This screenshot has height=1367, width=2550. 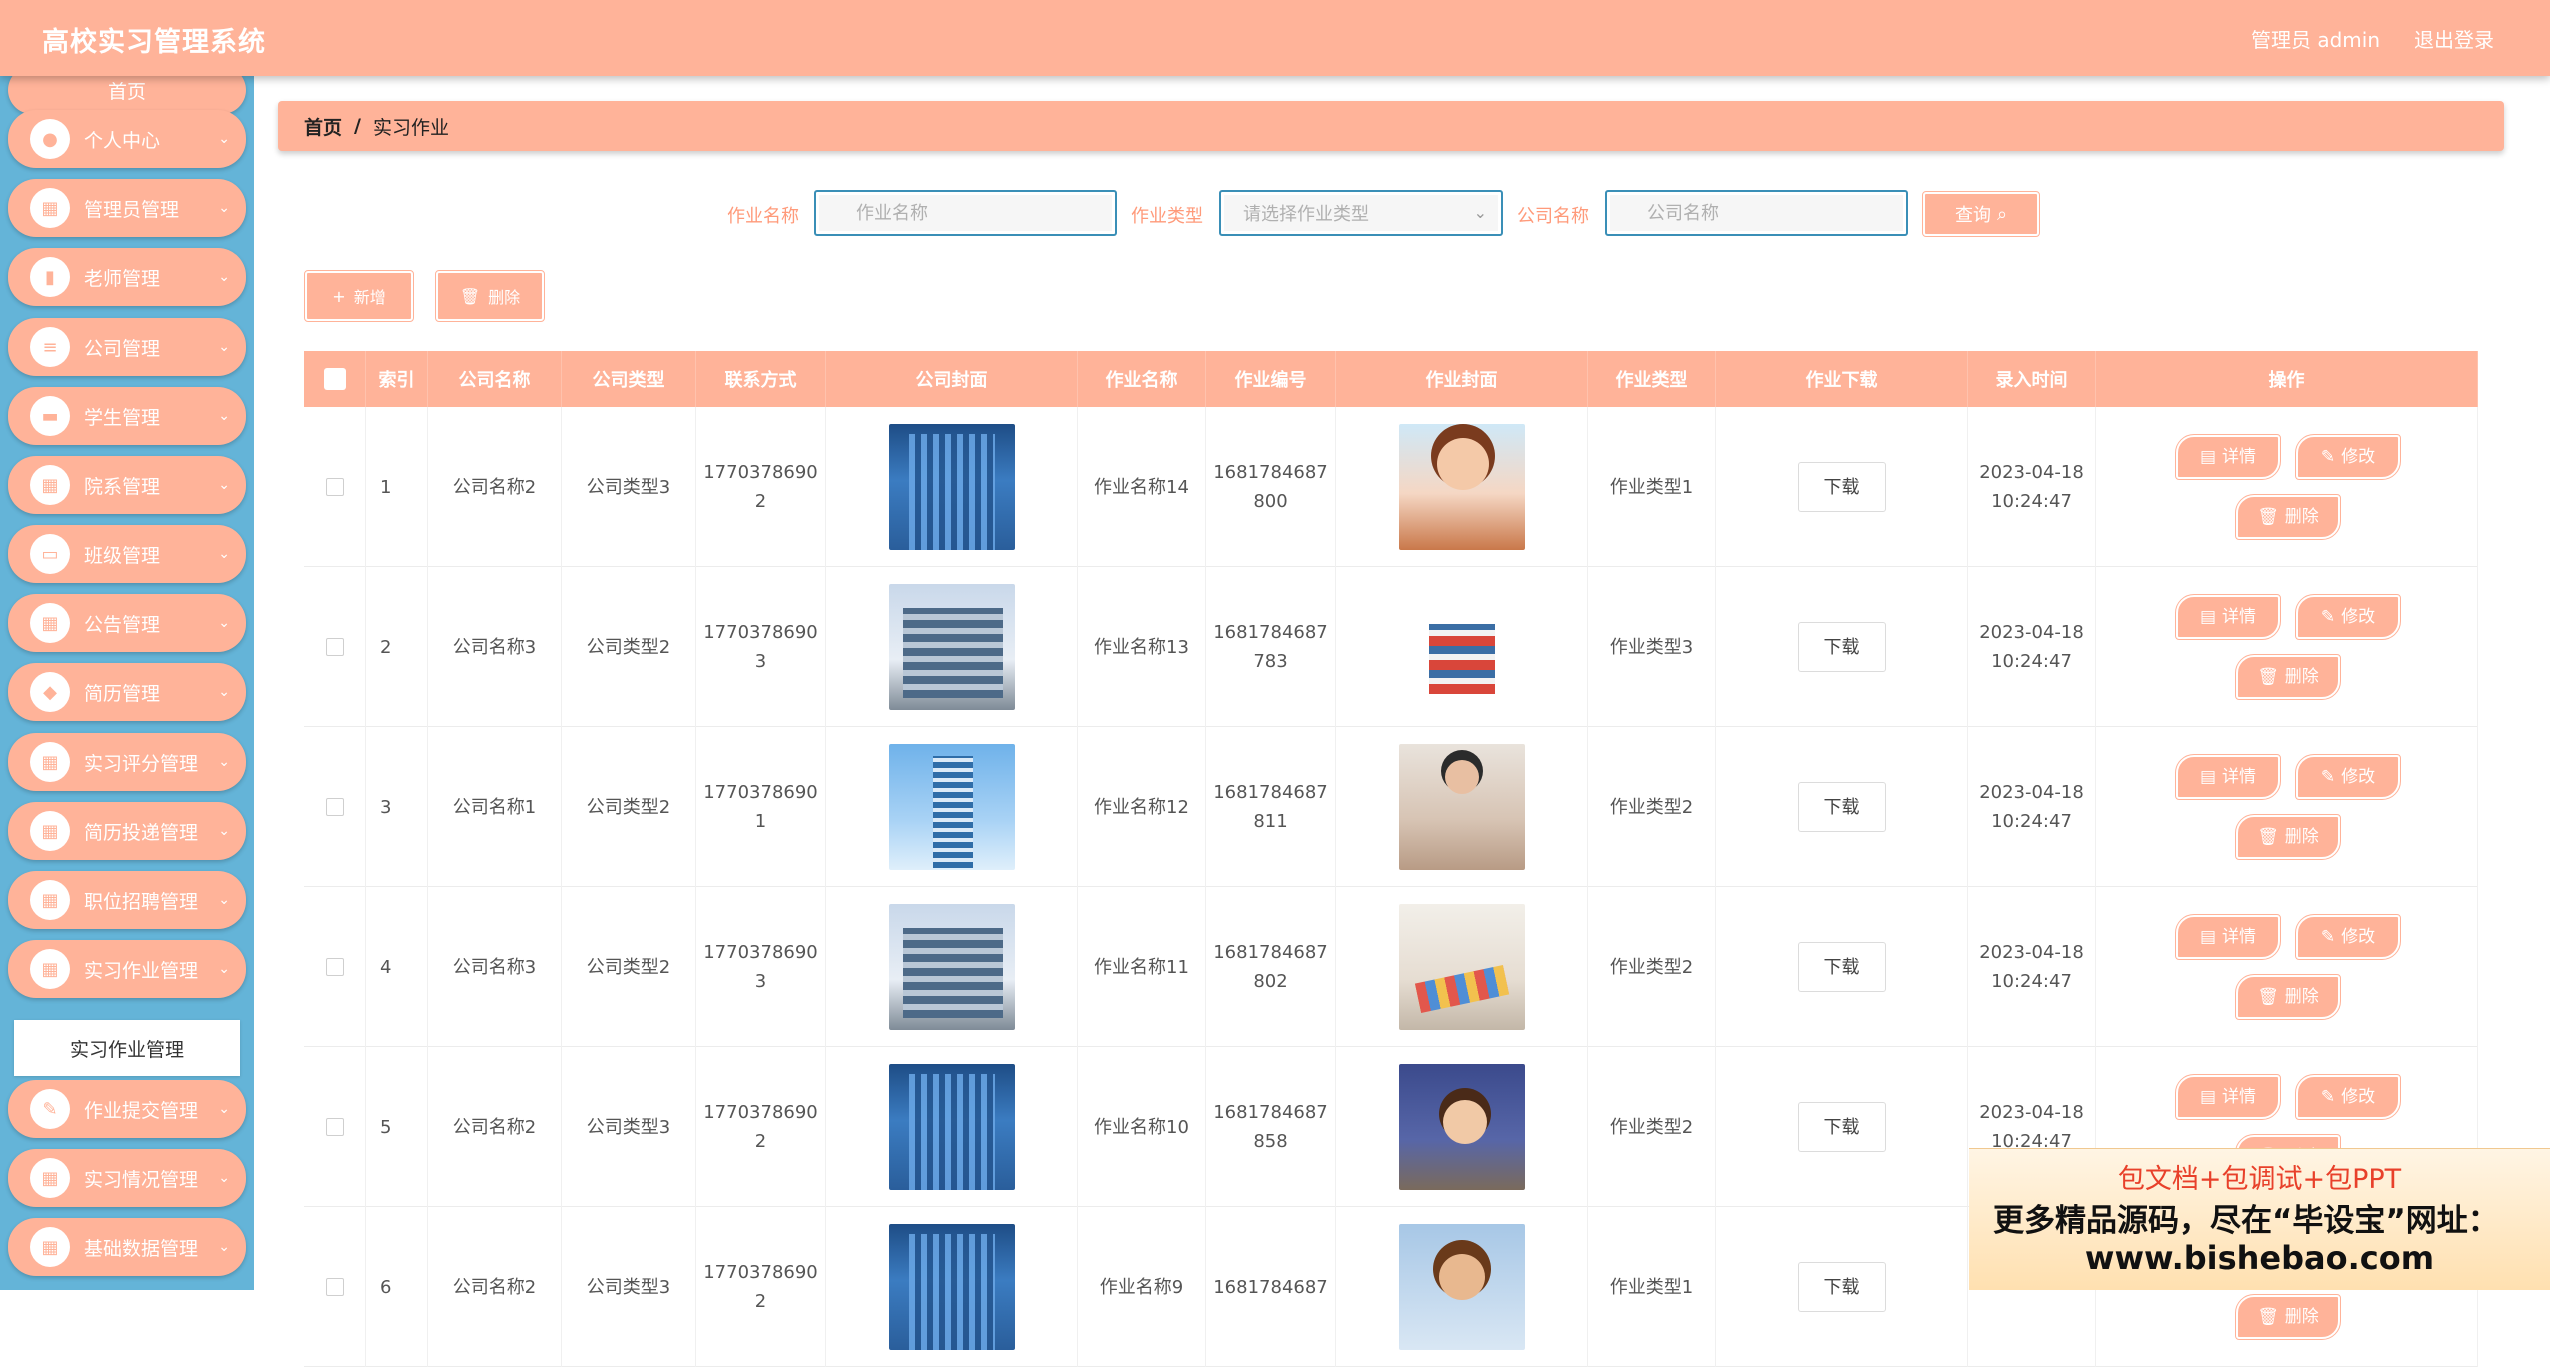 I want to click on sidebar-item: ▦ 职位招聘管理 ⌄, so click(x=127, y=900).